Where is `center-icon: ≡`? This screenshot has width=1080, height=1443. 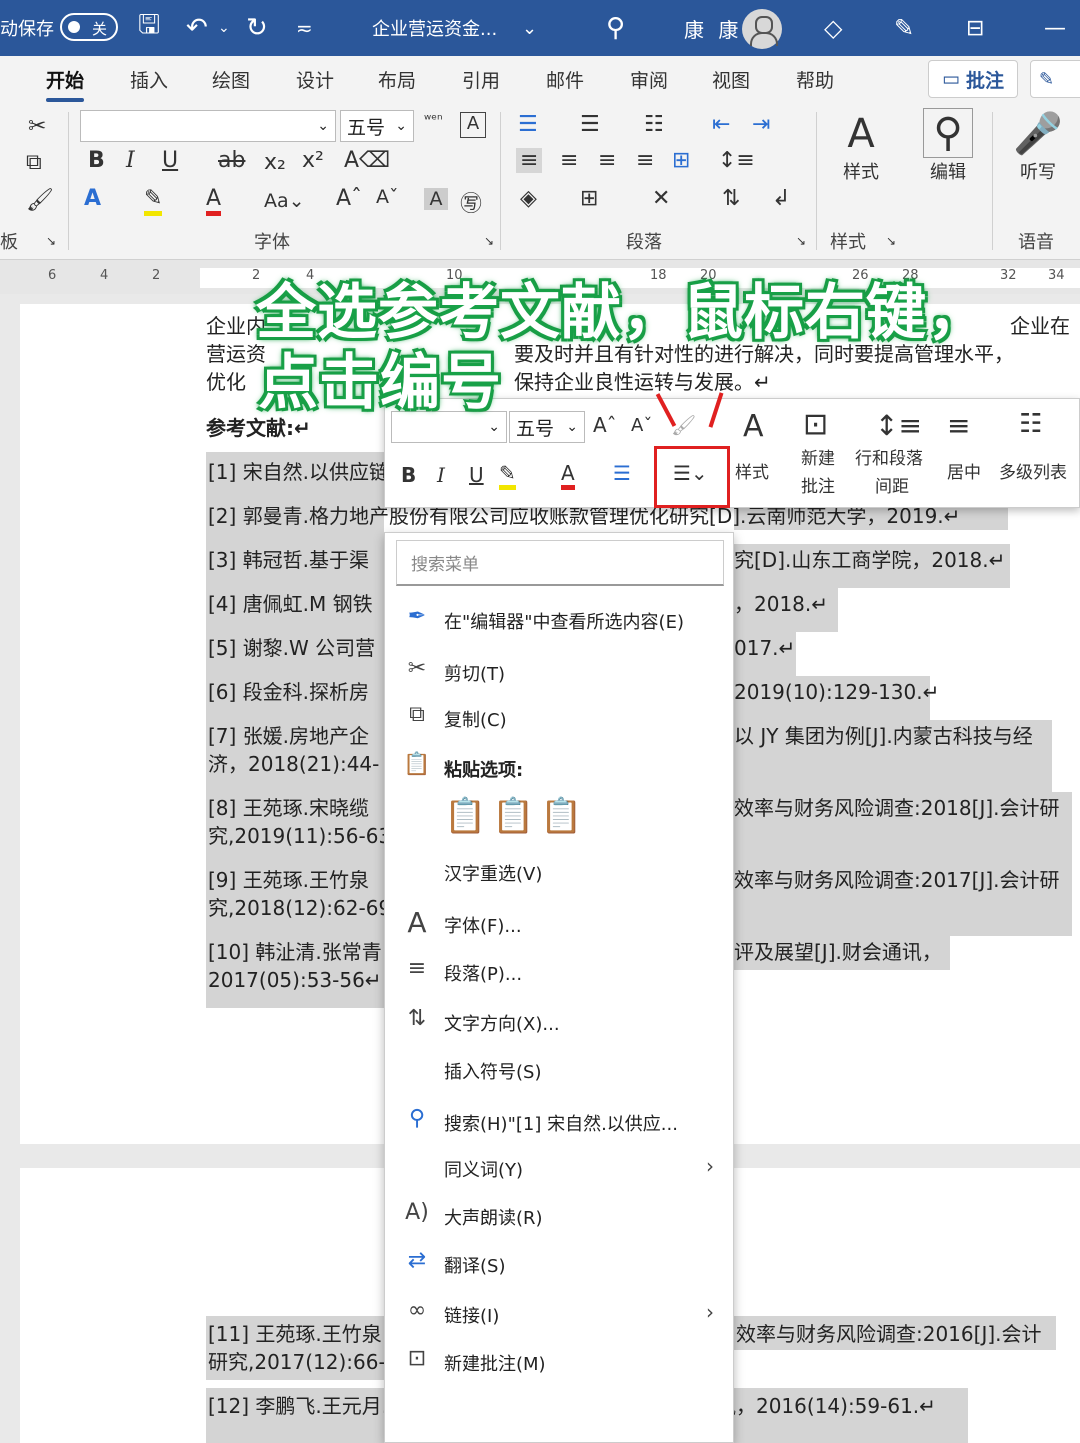
center-icon: ≡ is located at coordinates (958, 425).